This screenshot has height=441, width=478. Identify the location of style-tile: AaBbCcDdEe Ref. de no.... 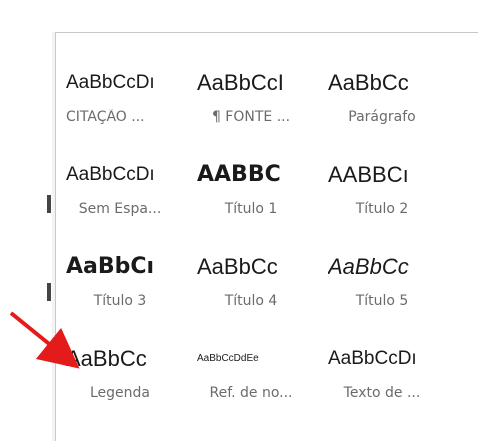
(251, 369).